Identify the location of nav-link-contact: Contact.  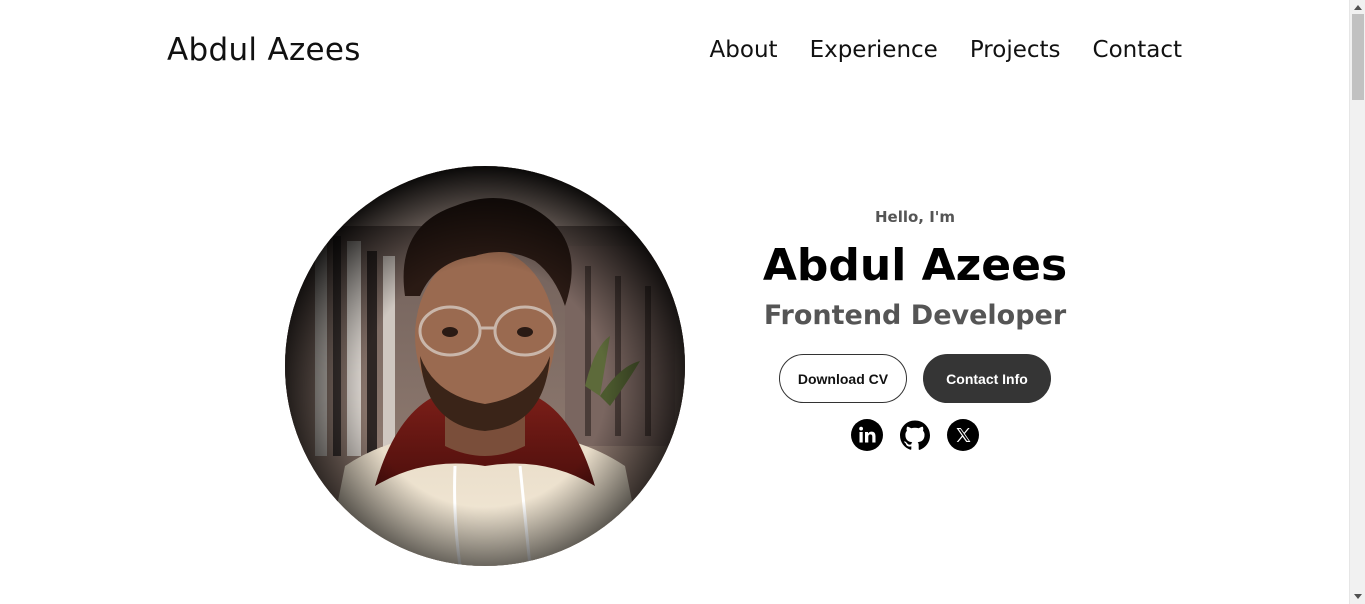
(1137, 50).